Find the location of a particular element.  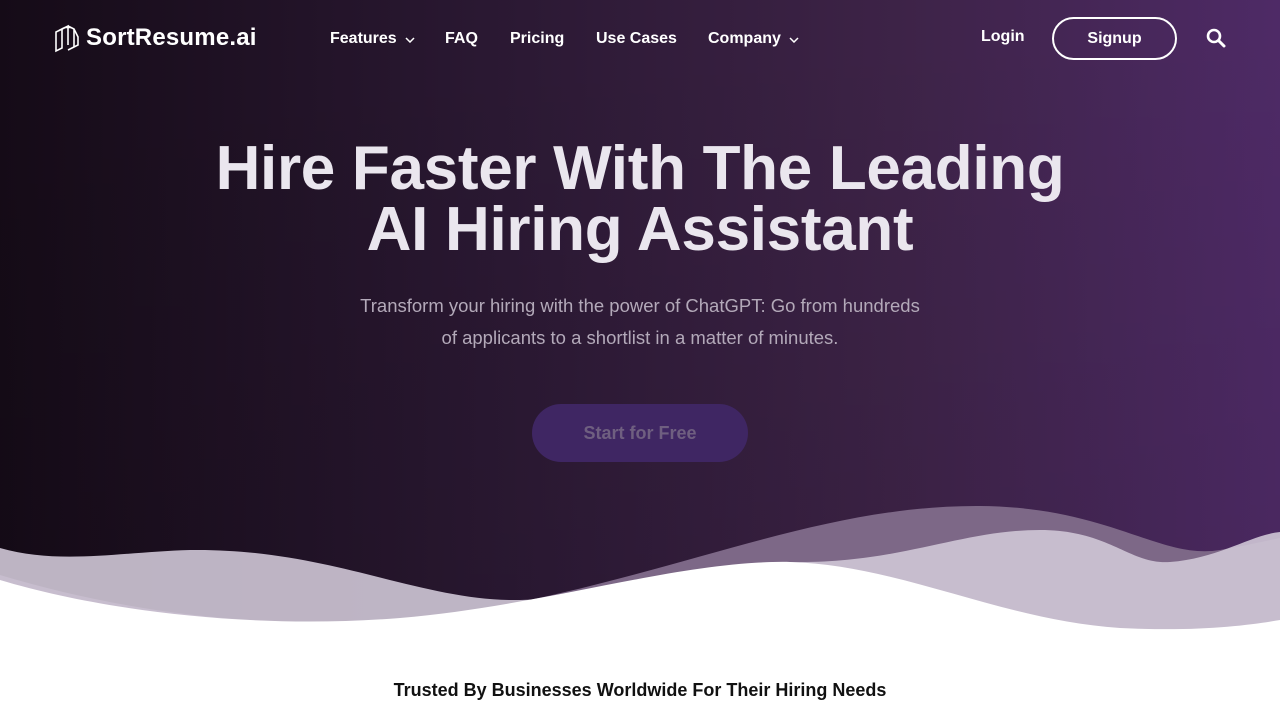

nav-item-features: Features is located at coordinates (372, 39).